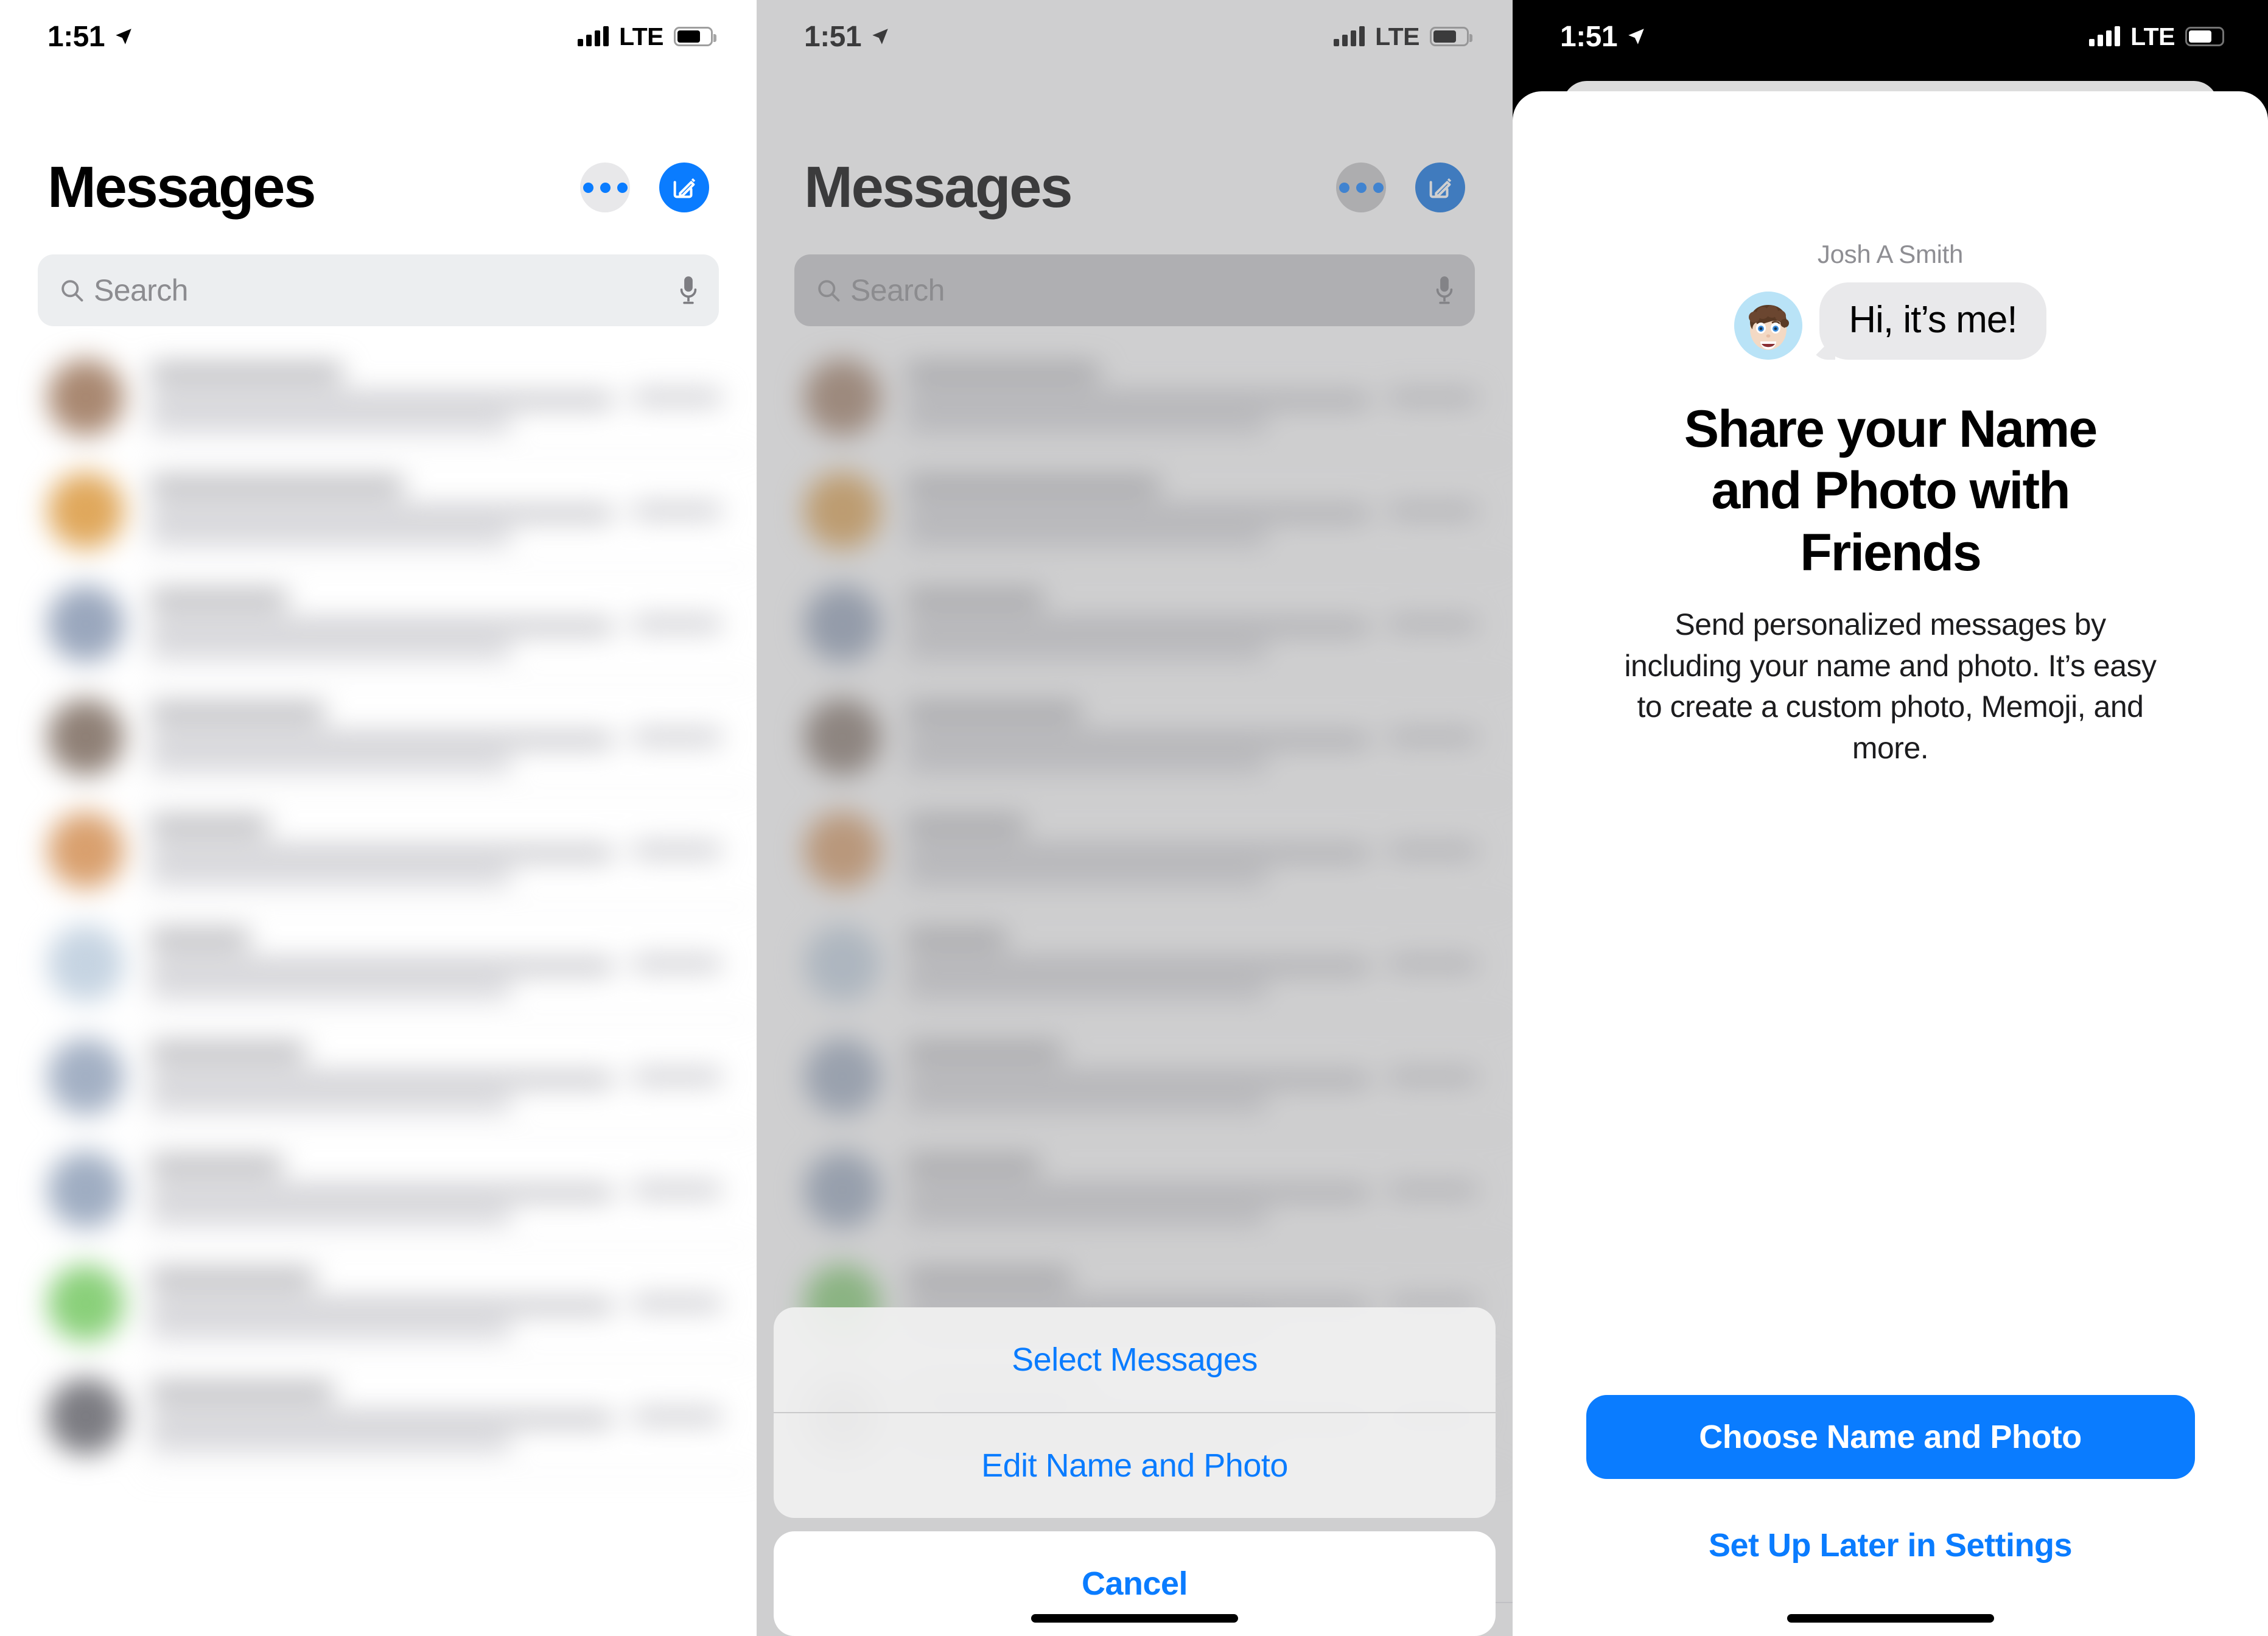 The width and height of the screenshot is (2268, 1636). I want to click on microphone-icon, so click(689, 290).